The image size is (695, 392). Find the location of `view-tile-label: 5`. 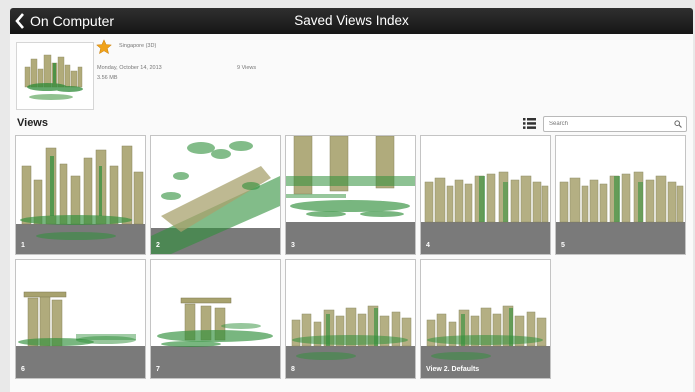

view-tile-label: 5 is located at coordinates (563, 245).